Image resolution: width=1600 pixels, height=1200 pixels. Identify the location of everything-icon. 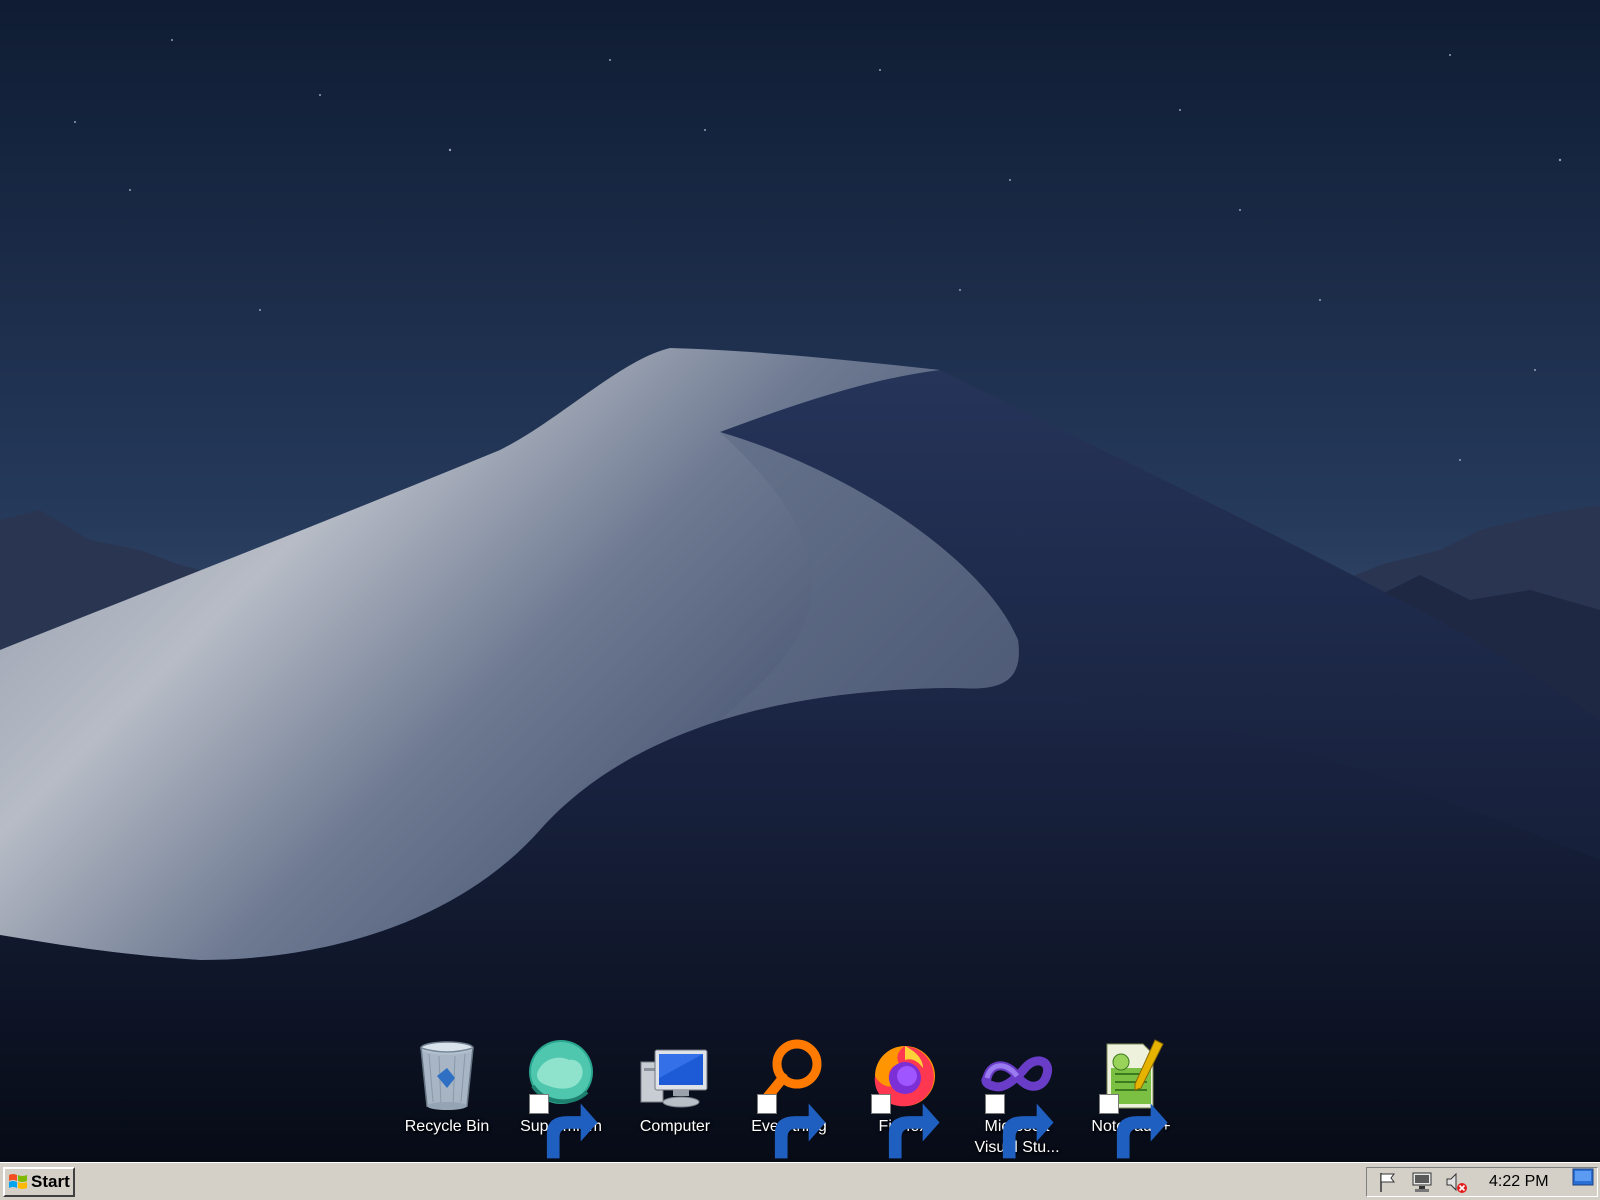
(789, 1098).